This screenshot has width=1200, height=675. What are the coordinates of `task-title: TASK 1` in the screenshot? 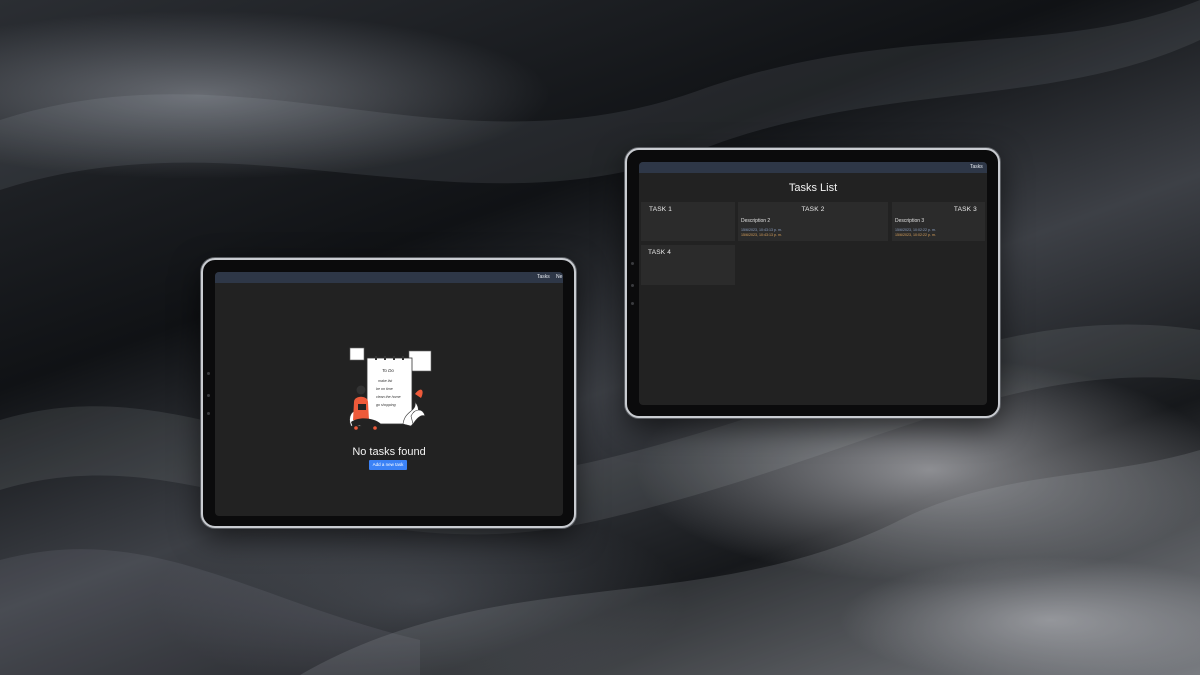 It's located at (661, 209).